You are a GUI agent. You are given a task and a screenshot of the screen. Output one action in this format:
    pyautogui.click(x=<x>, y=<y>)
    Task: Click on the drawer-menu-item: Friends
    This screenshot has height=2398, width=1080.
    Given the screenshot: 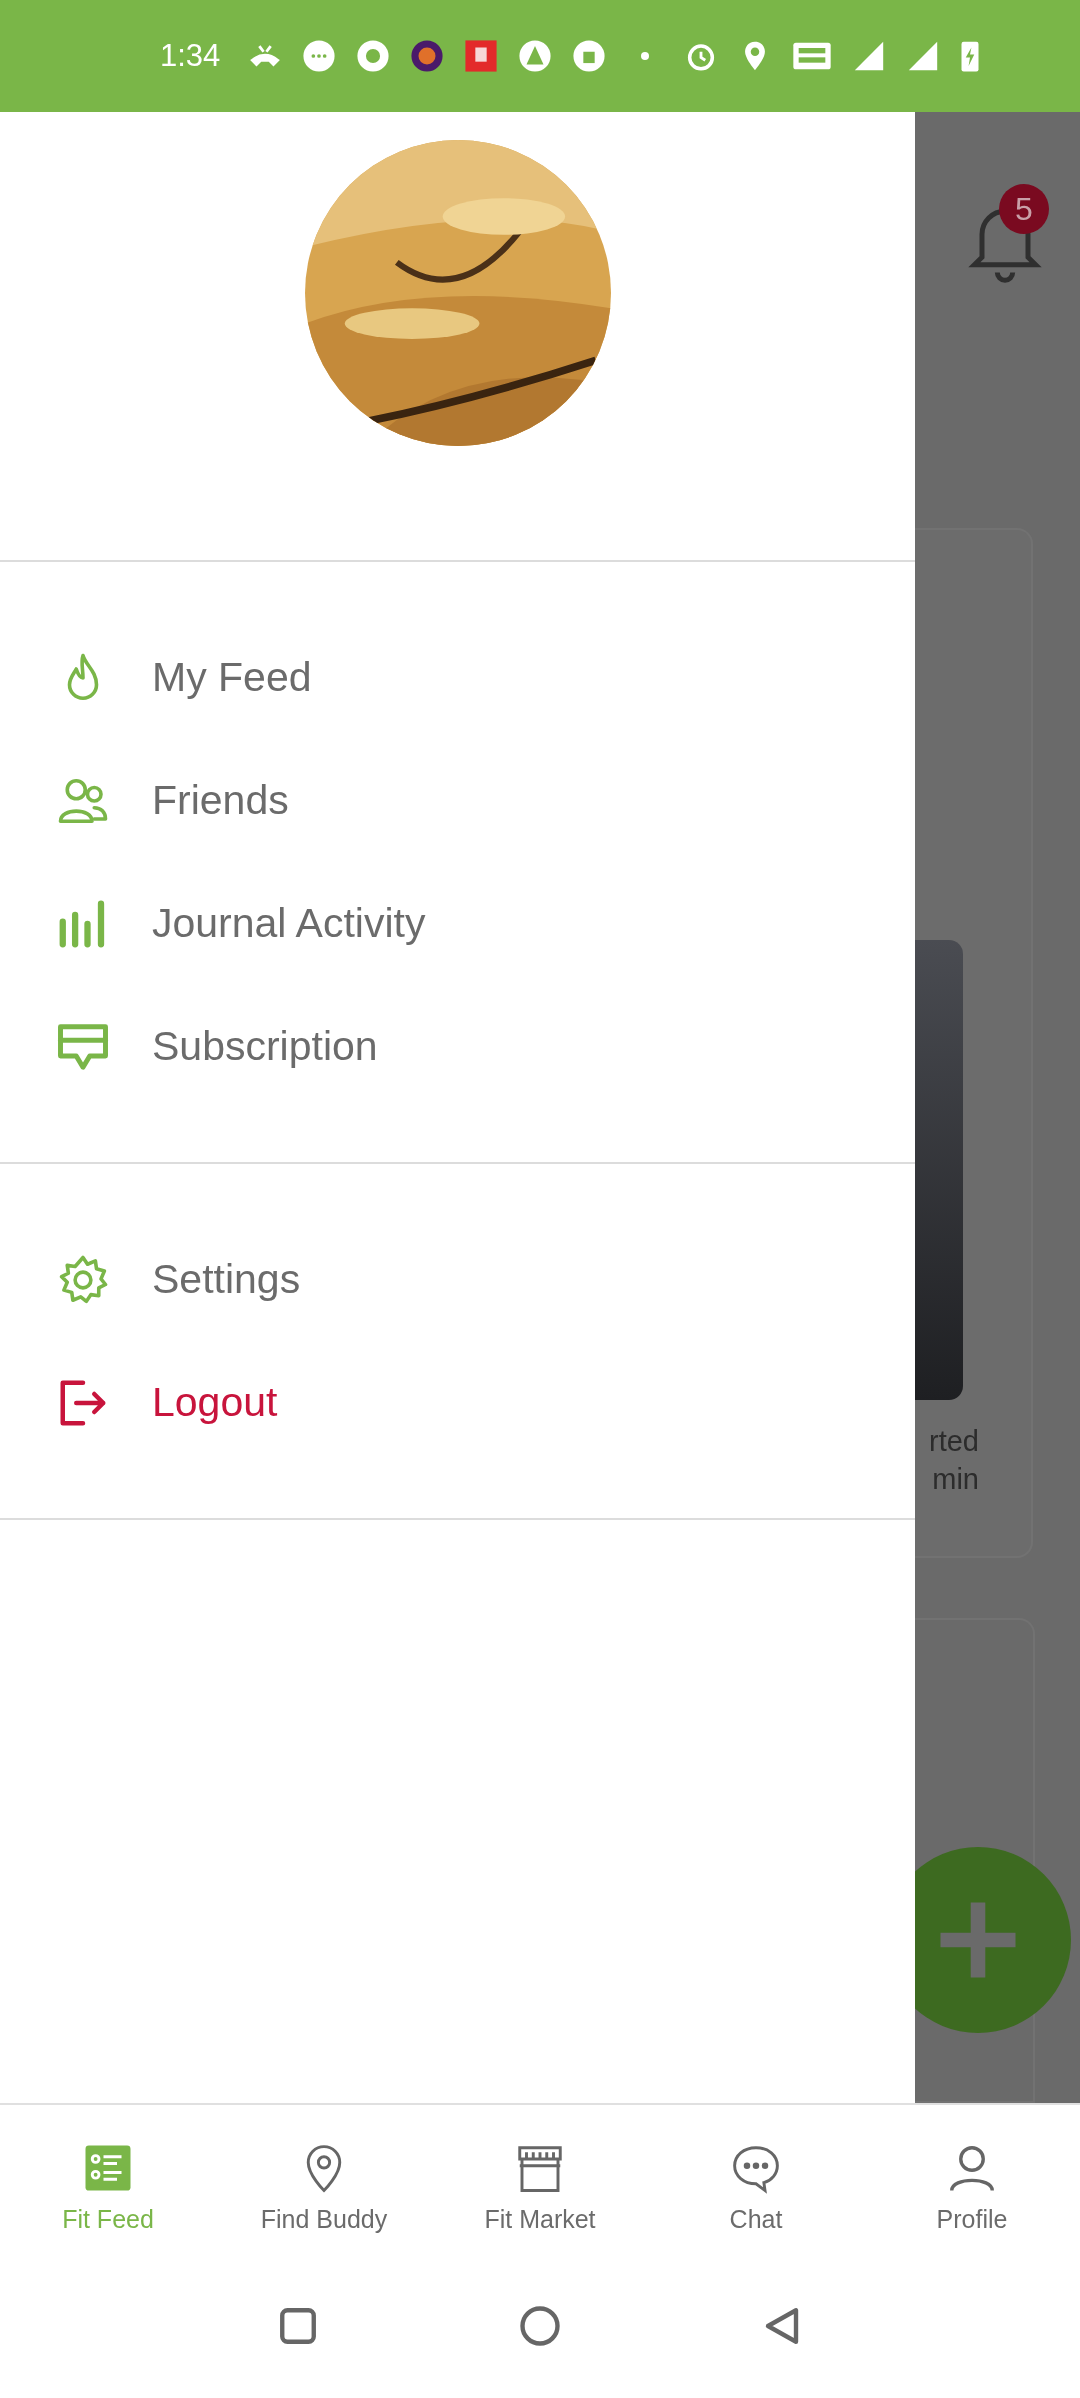 What is the action you would take?
    pyautogui.click(x=144, y=800)
    